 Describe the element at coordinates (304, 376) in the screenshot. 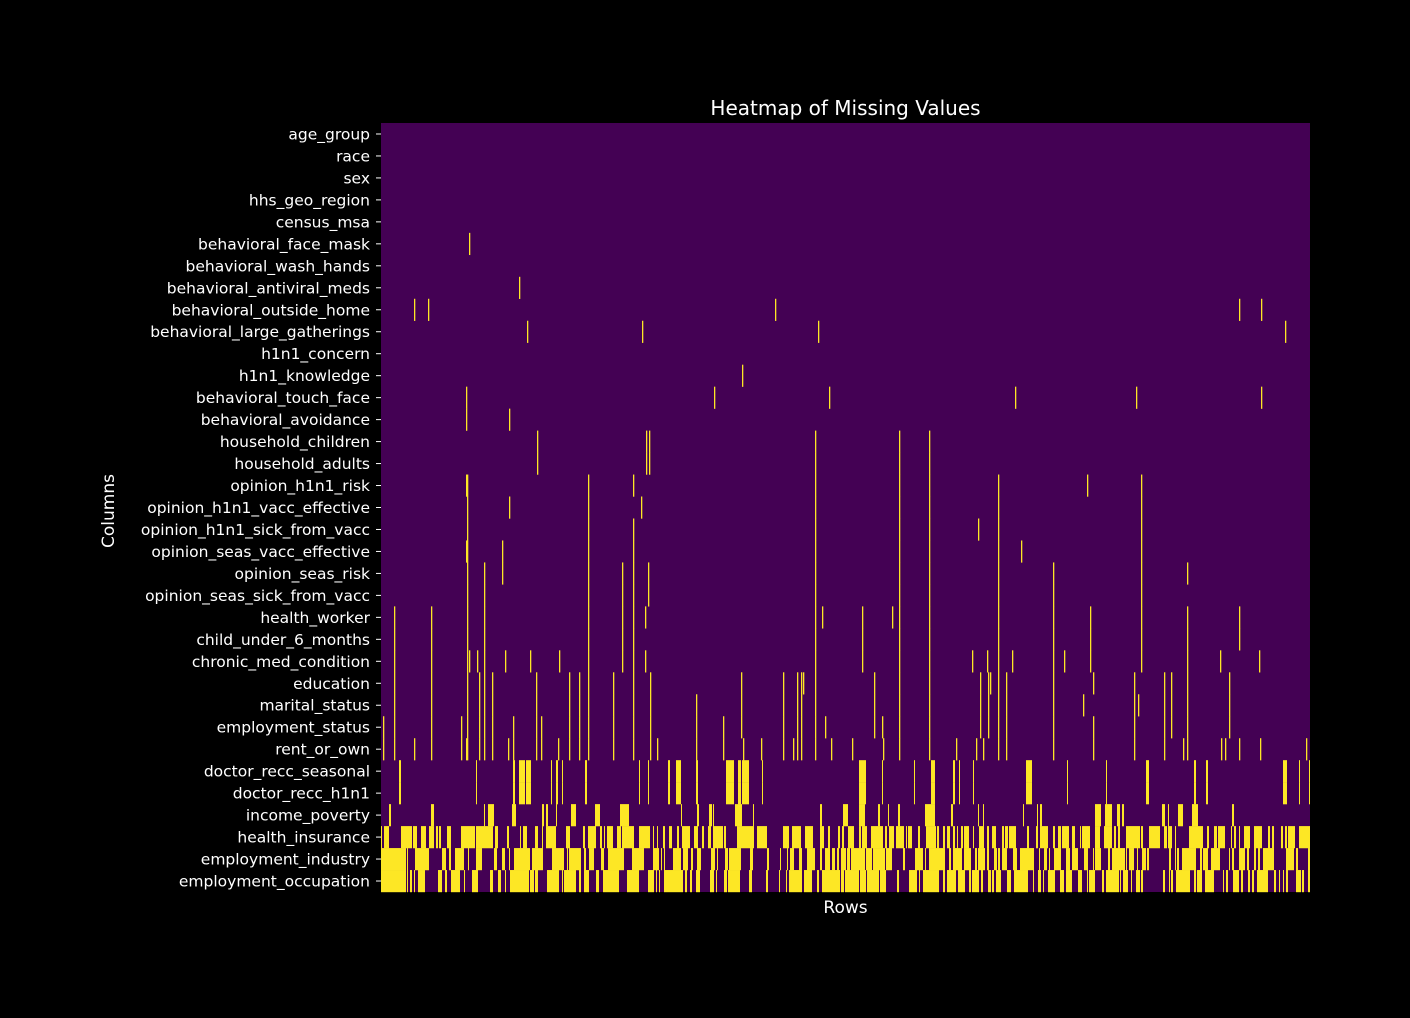

I see `y-tick-label: h1n1_knowledge` at that location.